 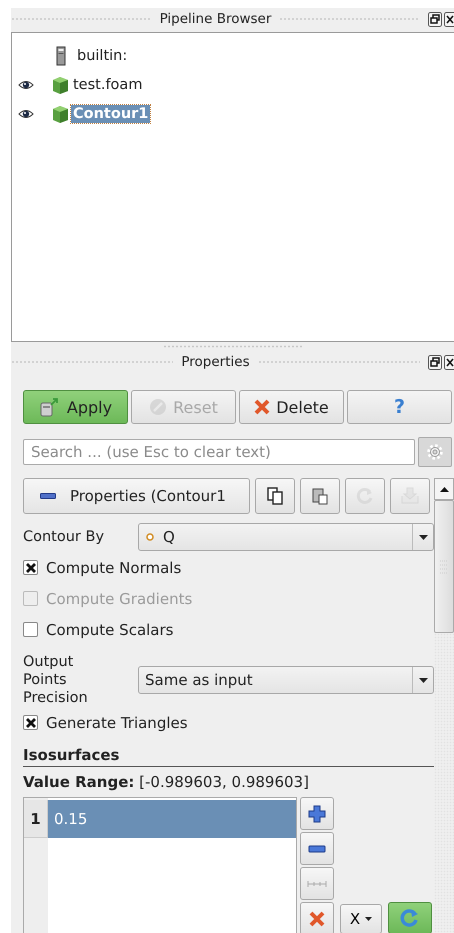 I want to click on settings-icon, so click(x=435, y=452).